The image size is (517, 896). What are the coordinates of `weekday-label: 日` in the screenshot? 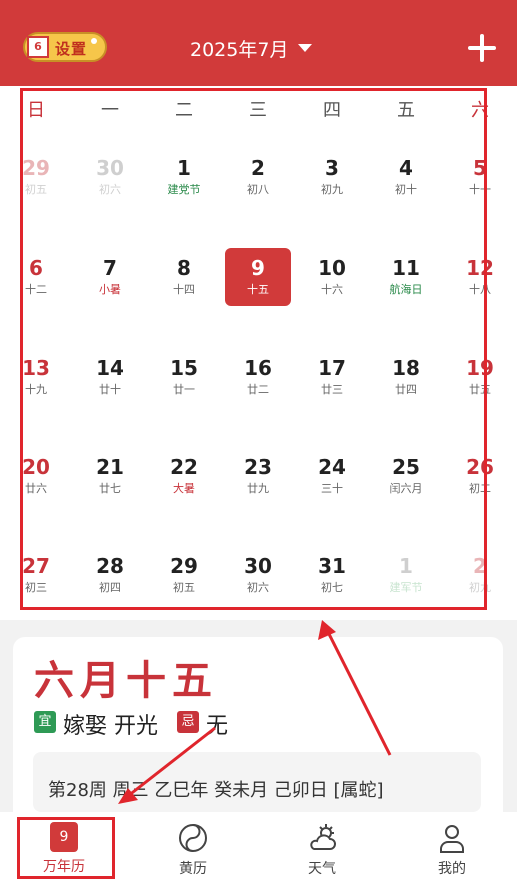 It's located at (36, 110).